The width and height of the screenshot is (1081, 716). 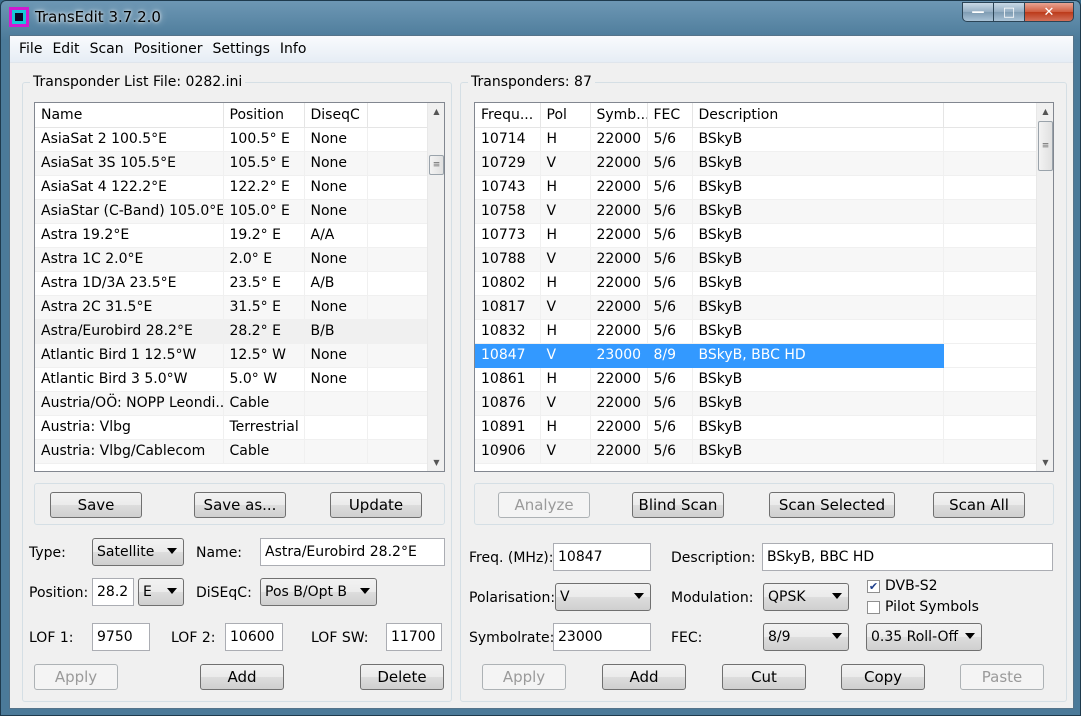 What do you see at coordinates (757, 379) in the screenshot?
I see `transponder-row: 10861 H 22000 5/6 BSkyB` at bounding box center [757, 379].